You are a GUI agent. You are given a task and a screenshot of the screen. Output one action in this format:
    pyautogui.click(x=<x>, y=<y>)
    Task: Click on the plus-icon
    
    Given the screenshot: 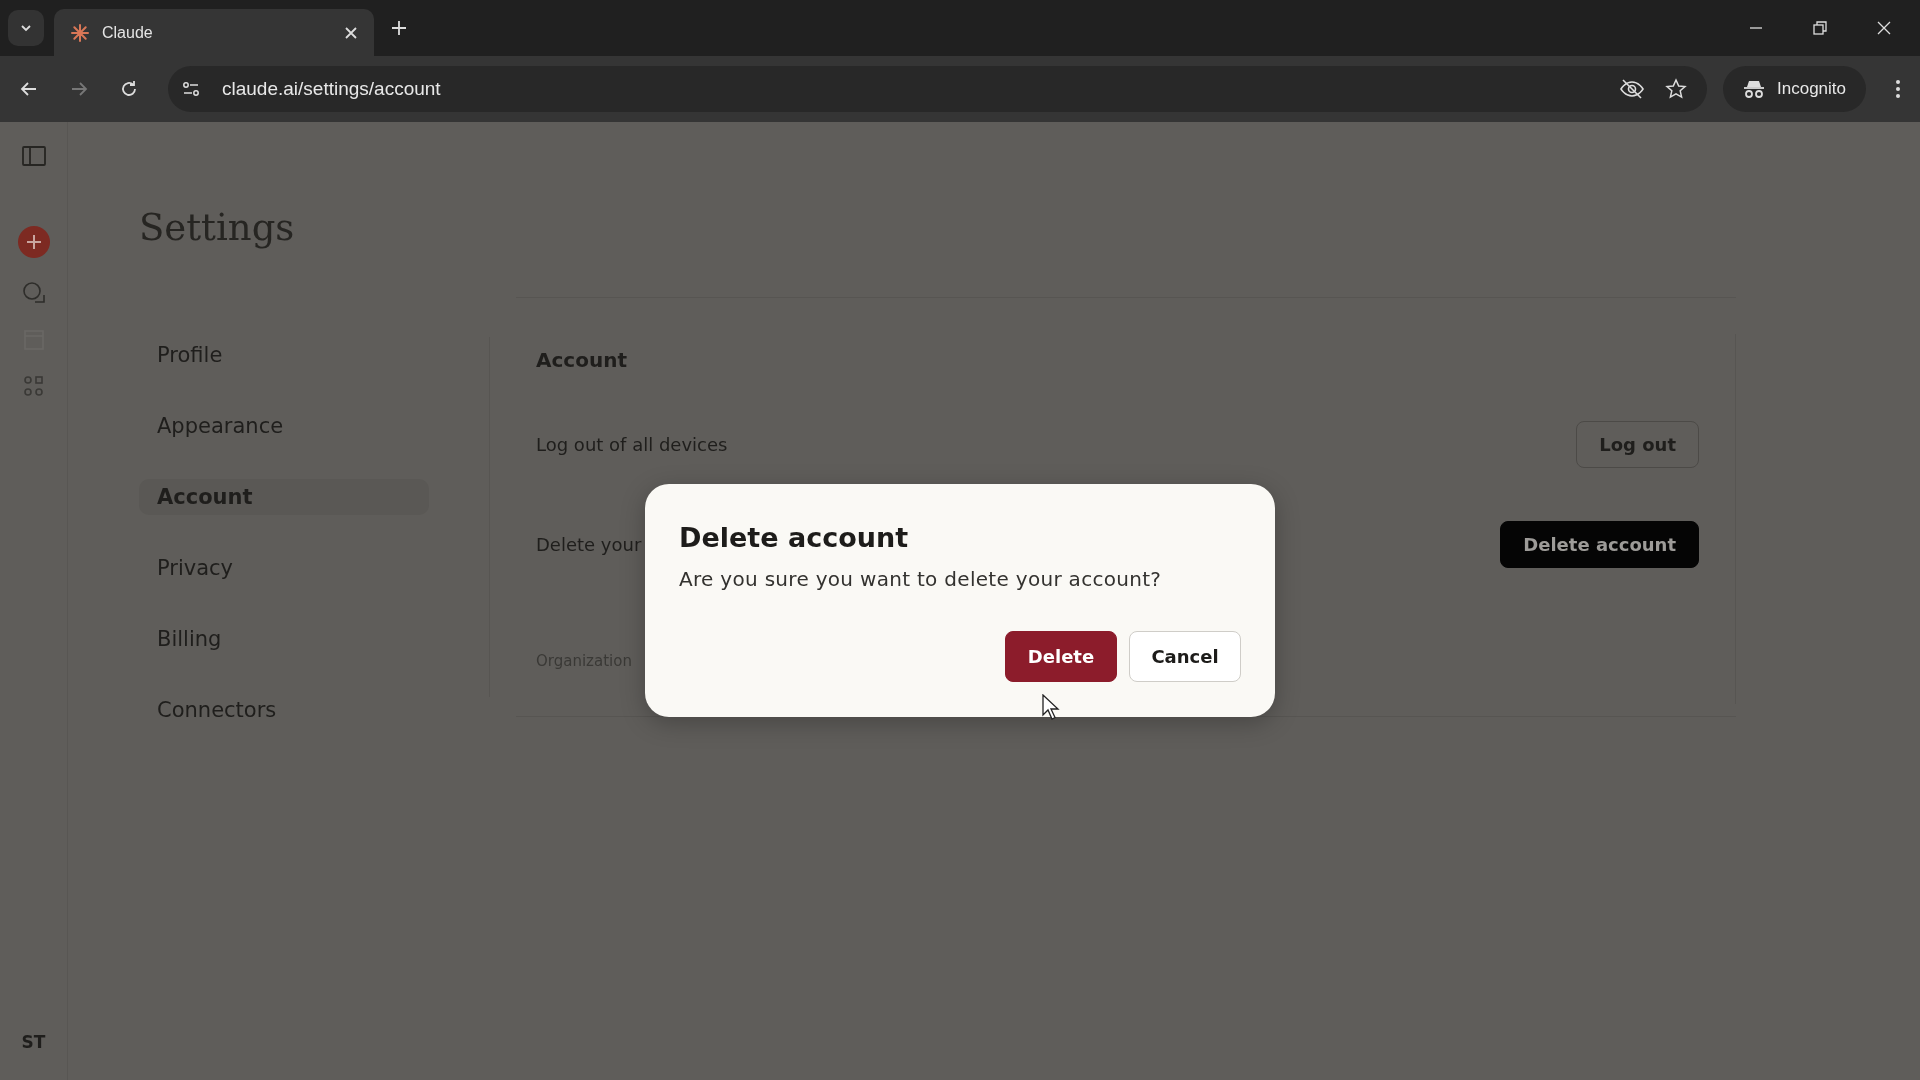 What is the action you would take?
    pyautogui.click(x=399, y=28)
    